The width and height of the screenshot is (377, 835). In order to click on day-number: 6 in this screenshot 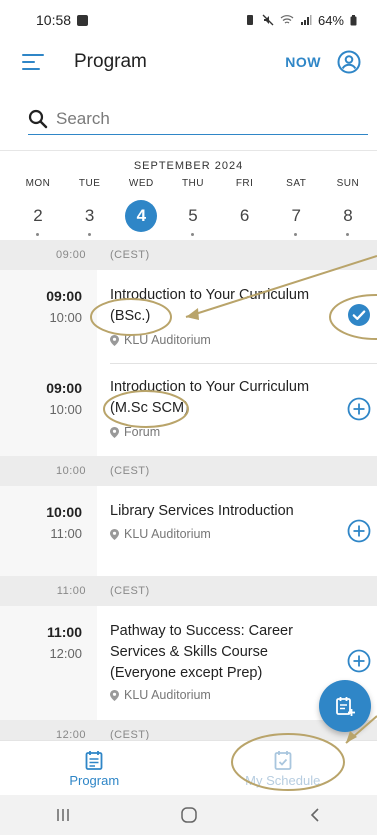, I will do `click(245, 216)`.